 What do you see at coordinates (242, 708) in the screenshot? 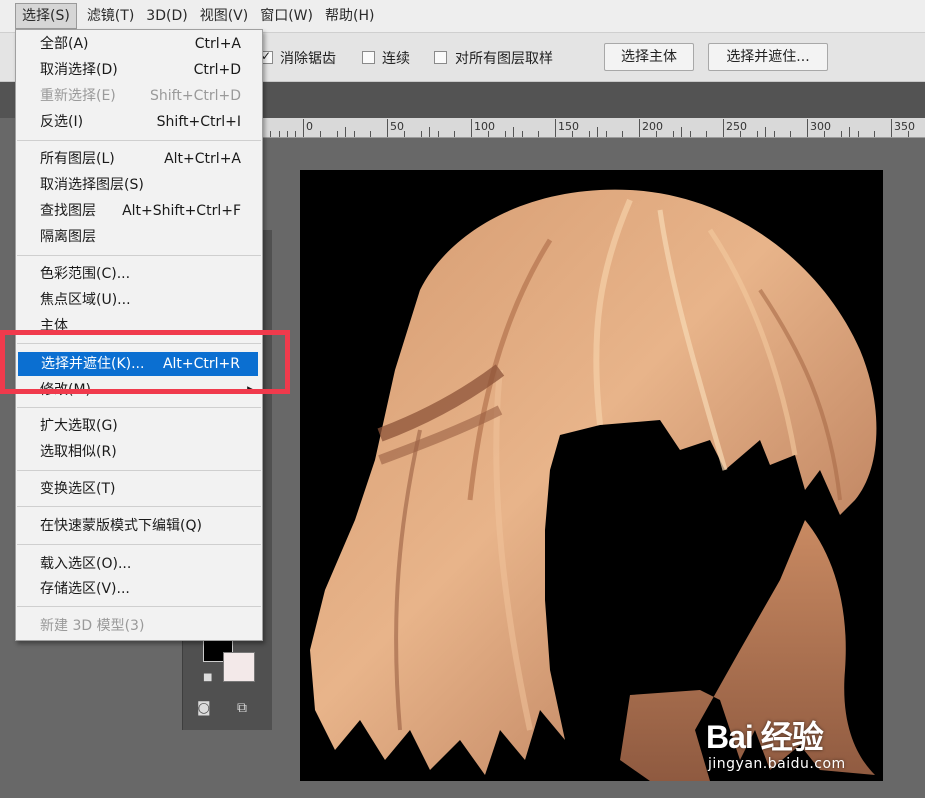
I see `screen-mode-icon: ⧉` at bounding box center [242, 708].